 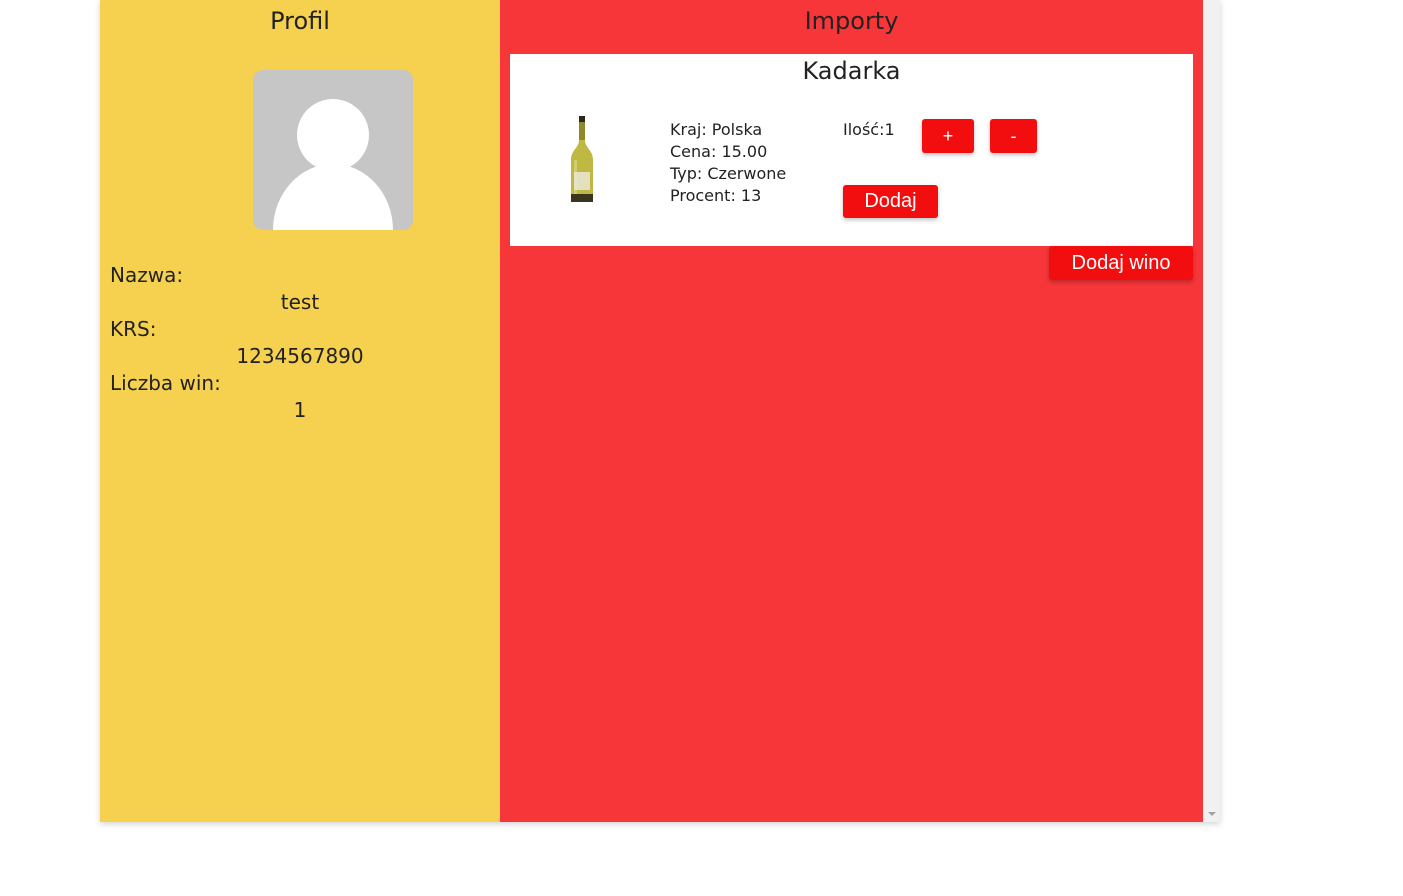 What do you see at coordinates (851, 21) in the screenshot?
I see `imports-title: Importy` at bounding box center [851, 21].